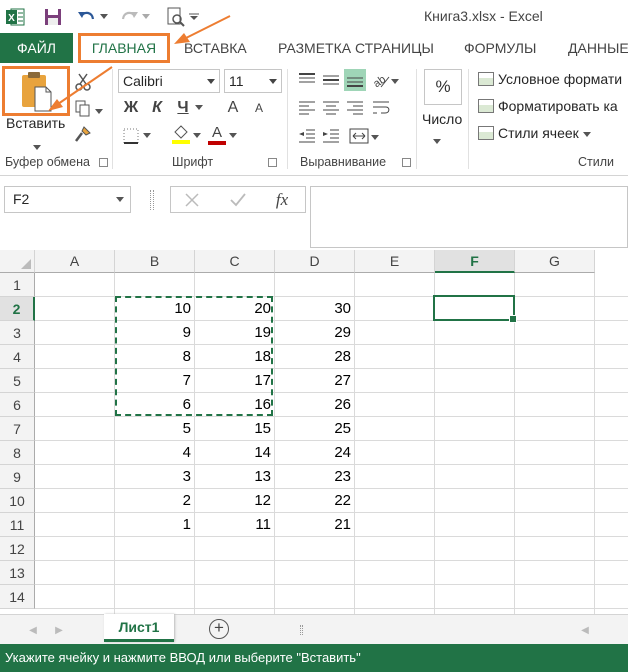 The width and height of the screenshot is (628, 672). Describe the element at coordinates (181, 134) in the screenshot. I see `fill-color-icon` at that location.